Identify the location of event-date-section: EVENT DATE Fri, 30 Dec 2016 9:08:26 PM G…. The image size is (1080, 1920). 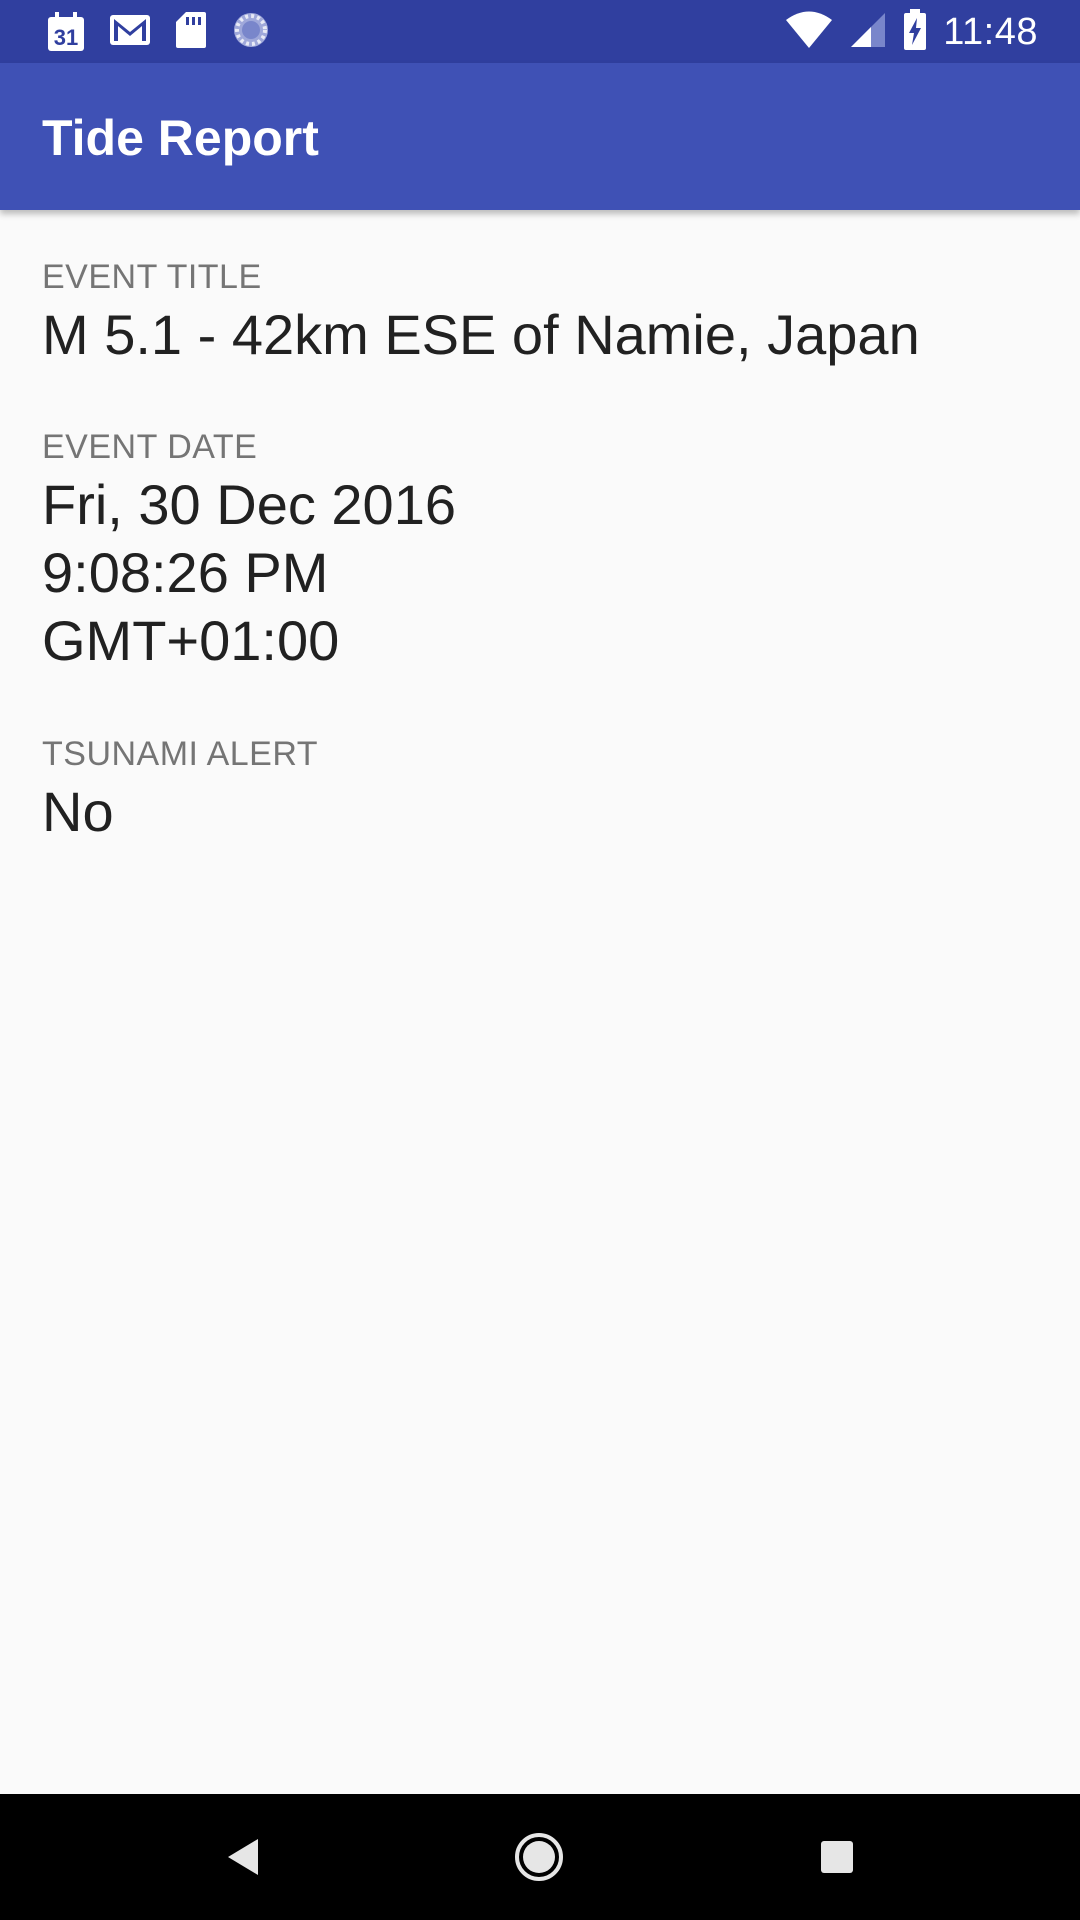
(249, 551).